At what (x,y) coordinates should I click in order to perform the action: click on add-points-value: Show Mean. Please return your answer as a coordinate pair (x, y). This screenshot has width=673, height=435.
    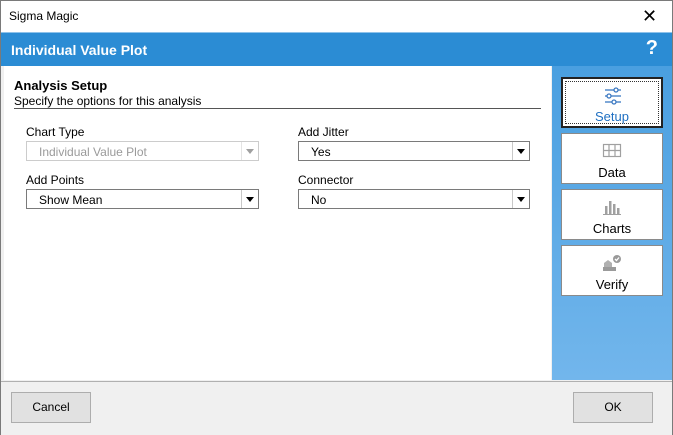
    Looking at the image, I should click on (71, 200).